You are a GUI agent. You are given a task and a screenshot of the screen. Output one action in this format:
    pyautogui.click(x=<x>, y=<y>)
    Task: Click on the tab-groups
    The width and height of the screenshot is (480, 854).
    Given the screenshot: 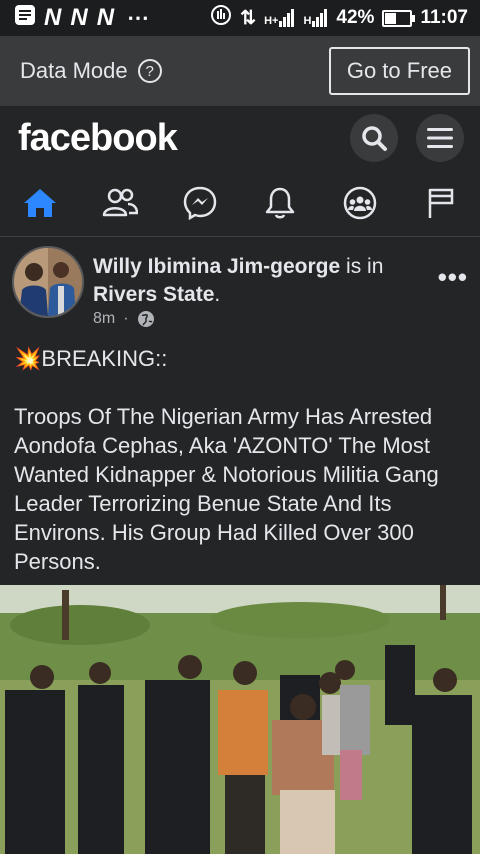 What is the action you would take?
    pyautogui.click(x=360, y=203)
    